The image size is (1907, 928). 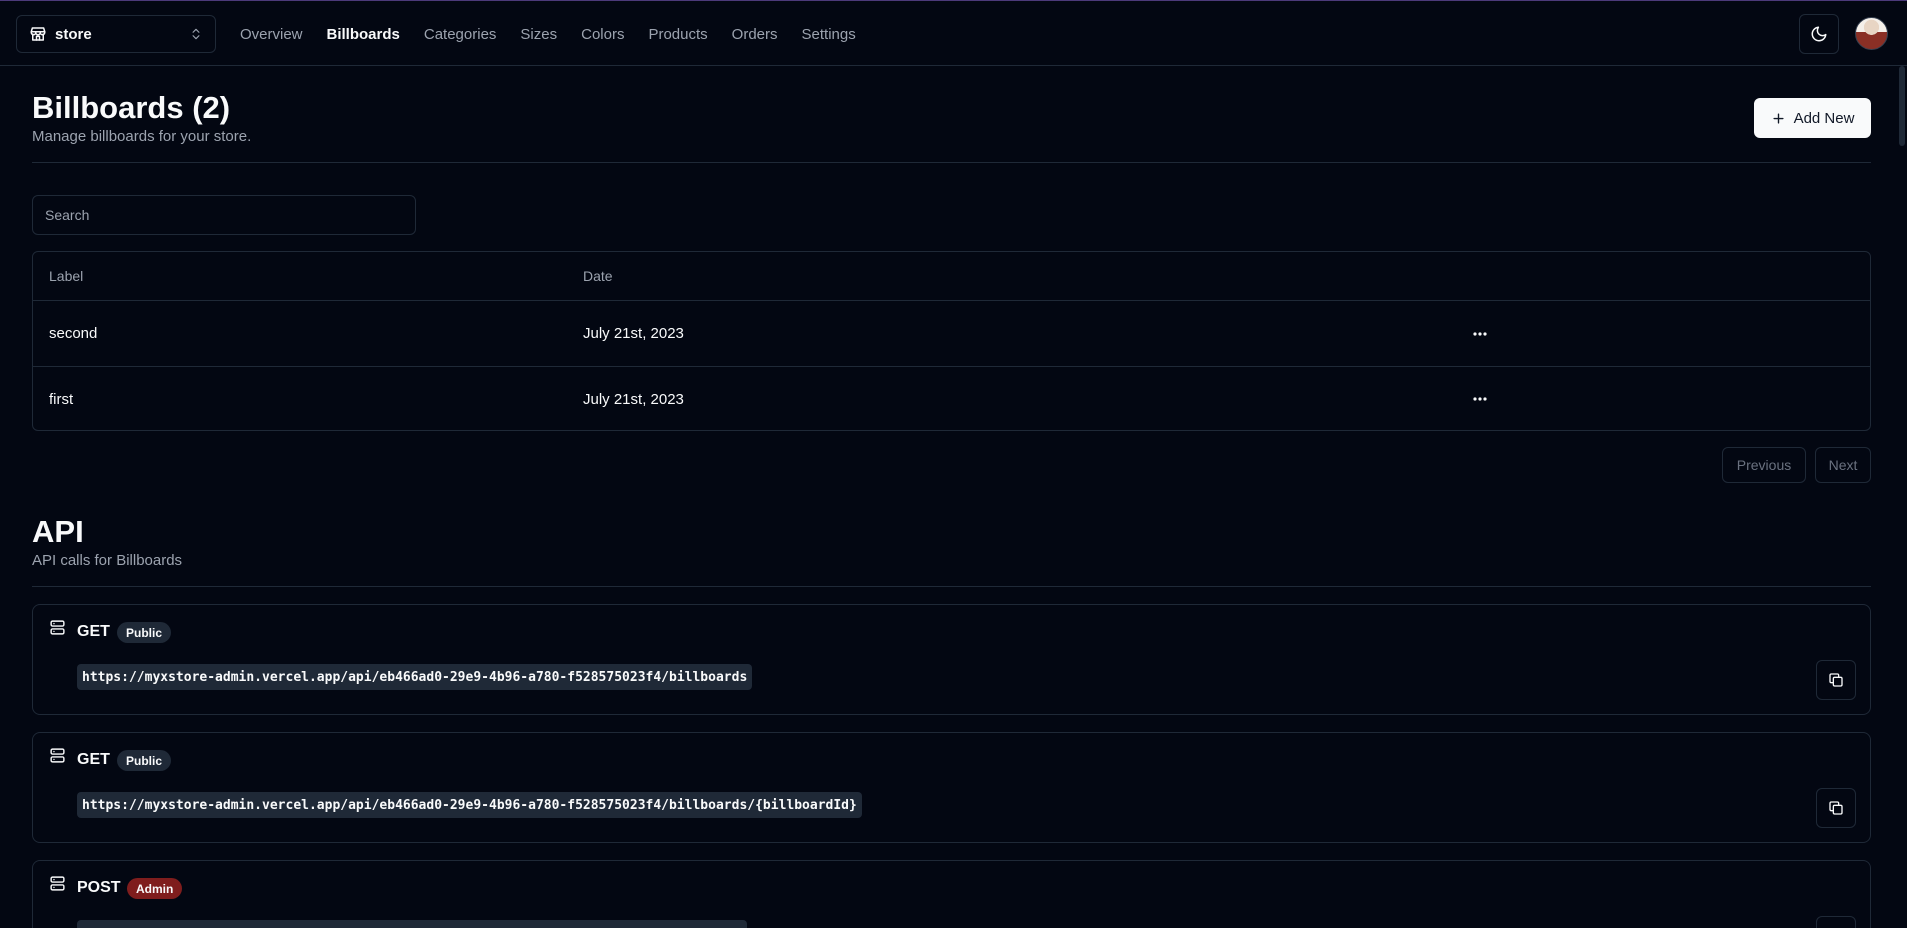 What do you see at coordinates (412, 924) in the screenshot?
I see `endpoint-url` at bounding box center [412, 924].